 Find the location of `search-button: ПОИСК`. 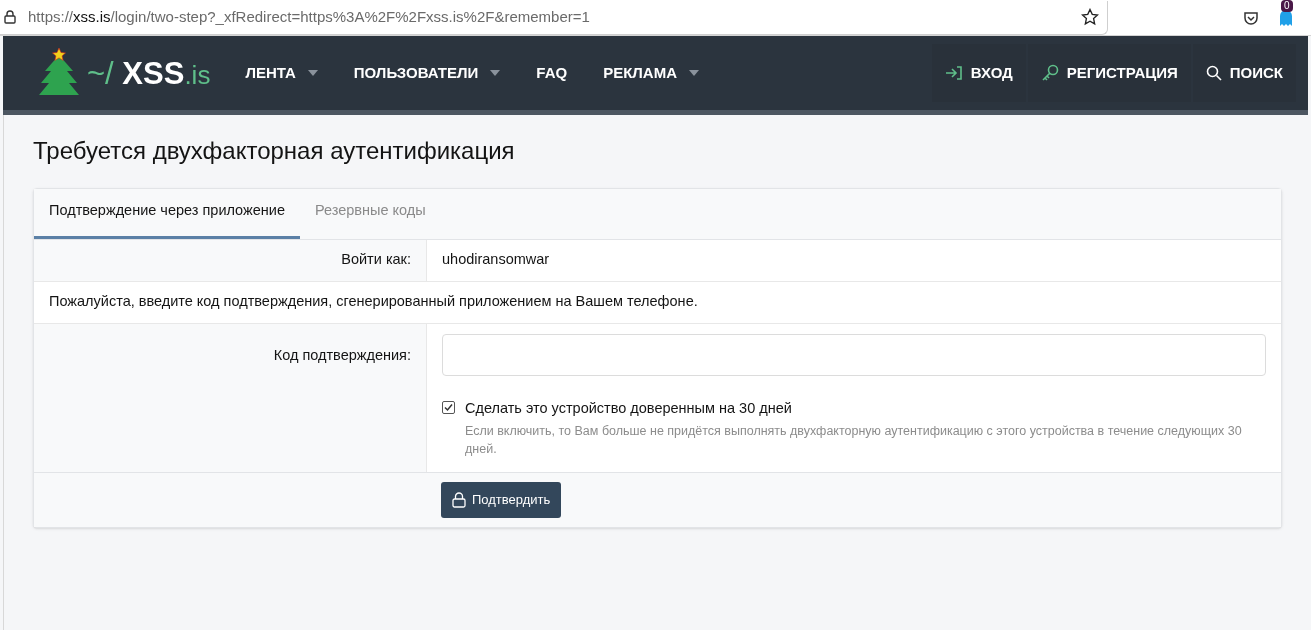

search-button: ПОИСК is located at coordinates (1244, 73).